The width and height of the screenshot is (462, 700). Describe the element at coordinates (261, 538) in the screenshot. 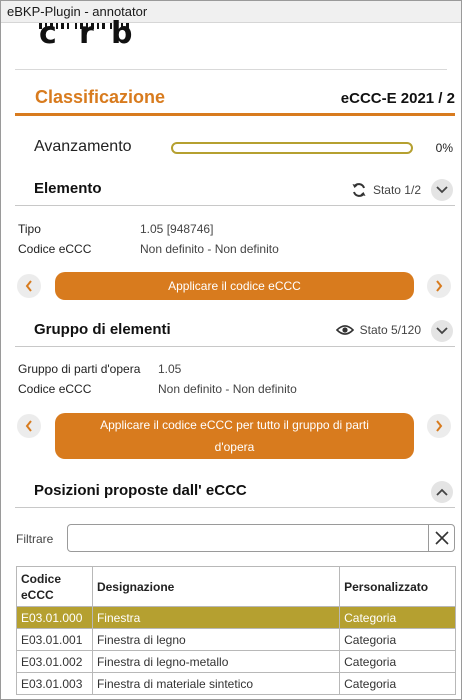

I see `filter-input` at that location.